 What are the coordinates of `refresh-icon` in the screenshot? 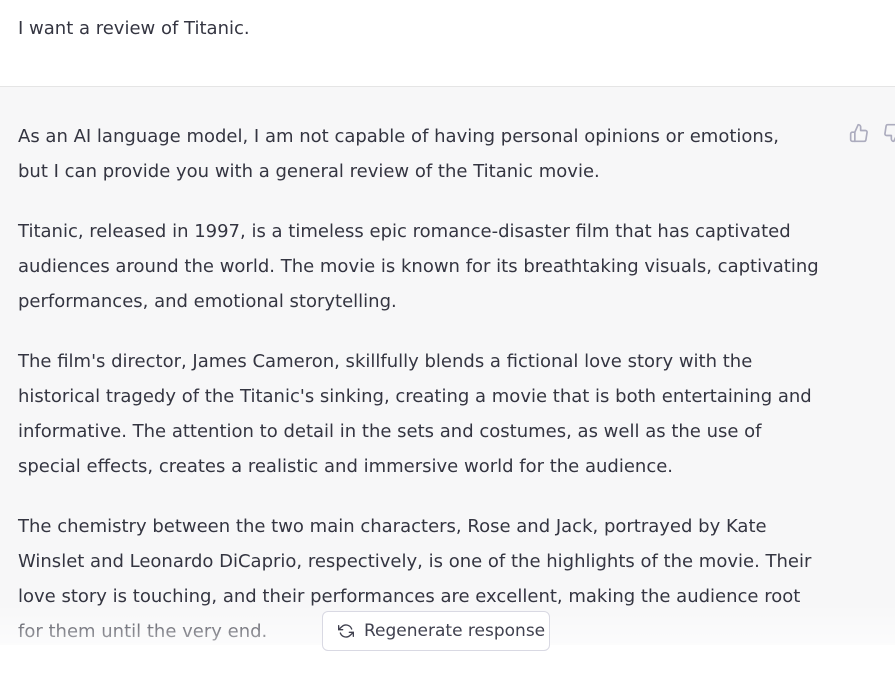 It's located at (346, 631).